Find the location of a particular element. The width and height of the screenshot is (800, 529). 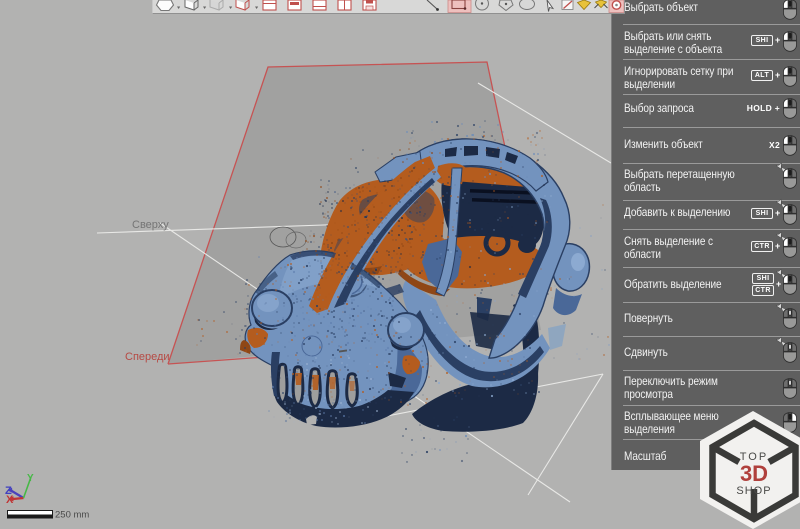

svg-text: X is located at coordinates (10, 500).